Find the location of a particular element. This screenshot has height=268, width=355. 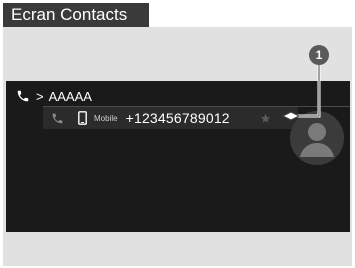

number-type-label: Mobile is located at coordinates (106, 118).